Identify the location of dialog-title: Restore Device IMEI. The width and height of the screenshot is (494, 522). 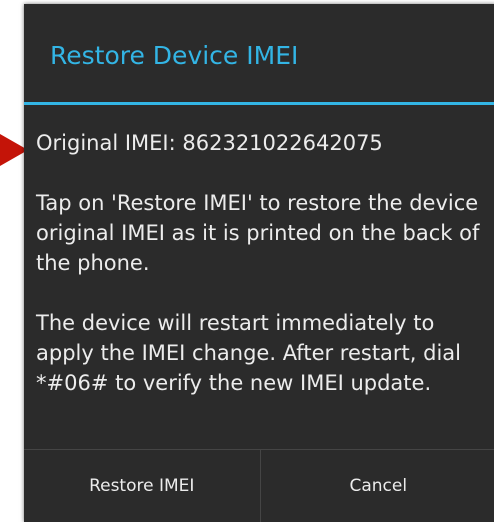
(174, 55).